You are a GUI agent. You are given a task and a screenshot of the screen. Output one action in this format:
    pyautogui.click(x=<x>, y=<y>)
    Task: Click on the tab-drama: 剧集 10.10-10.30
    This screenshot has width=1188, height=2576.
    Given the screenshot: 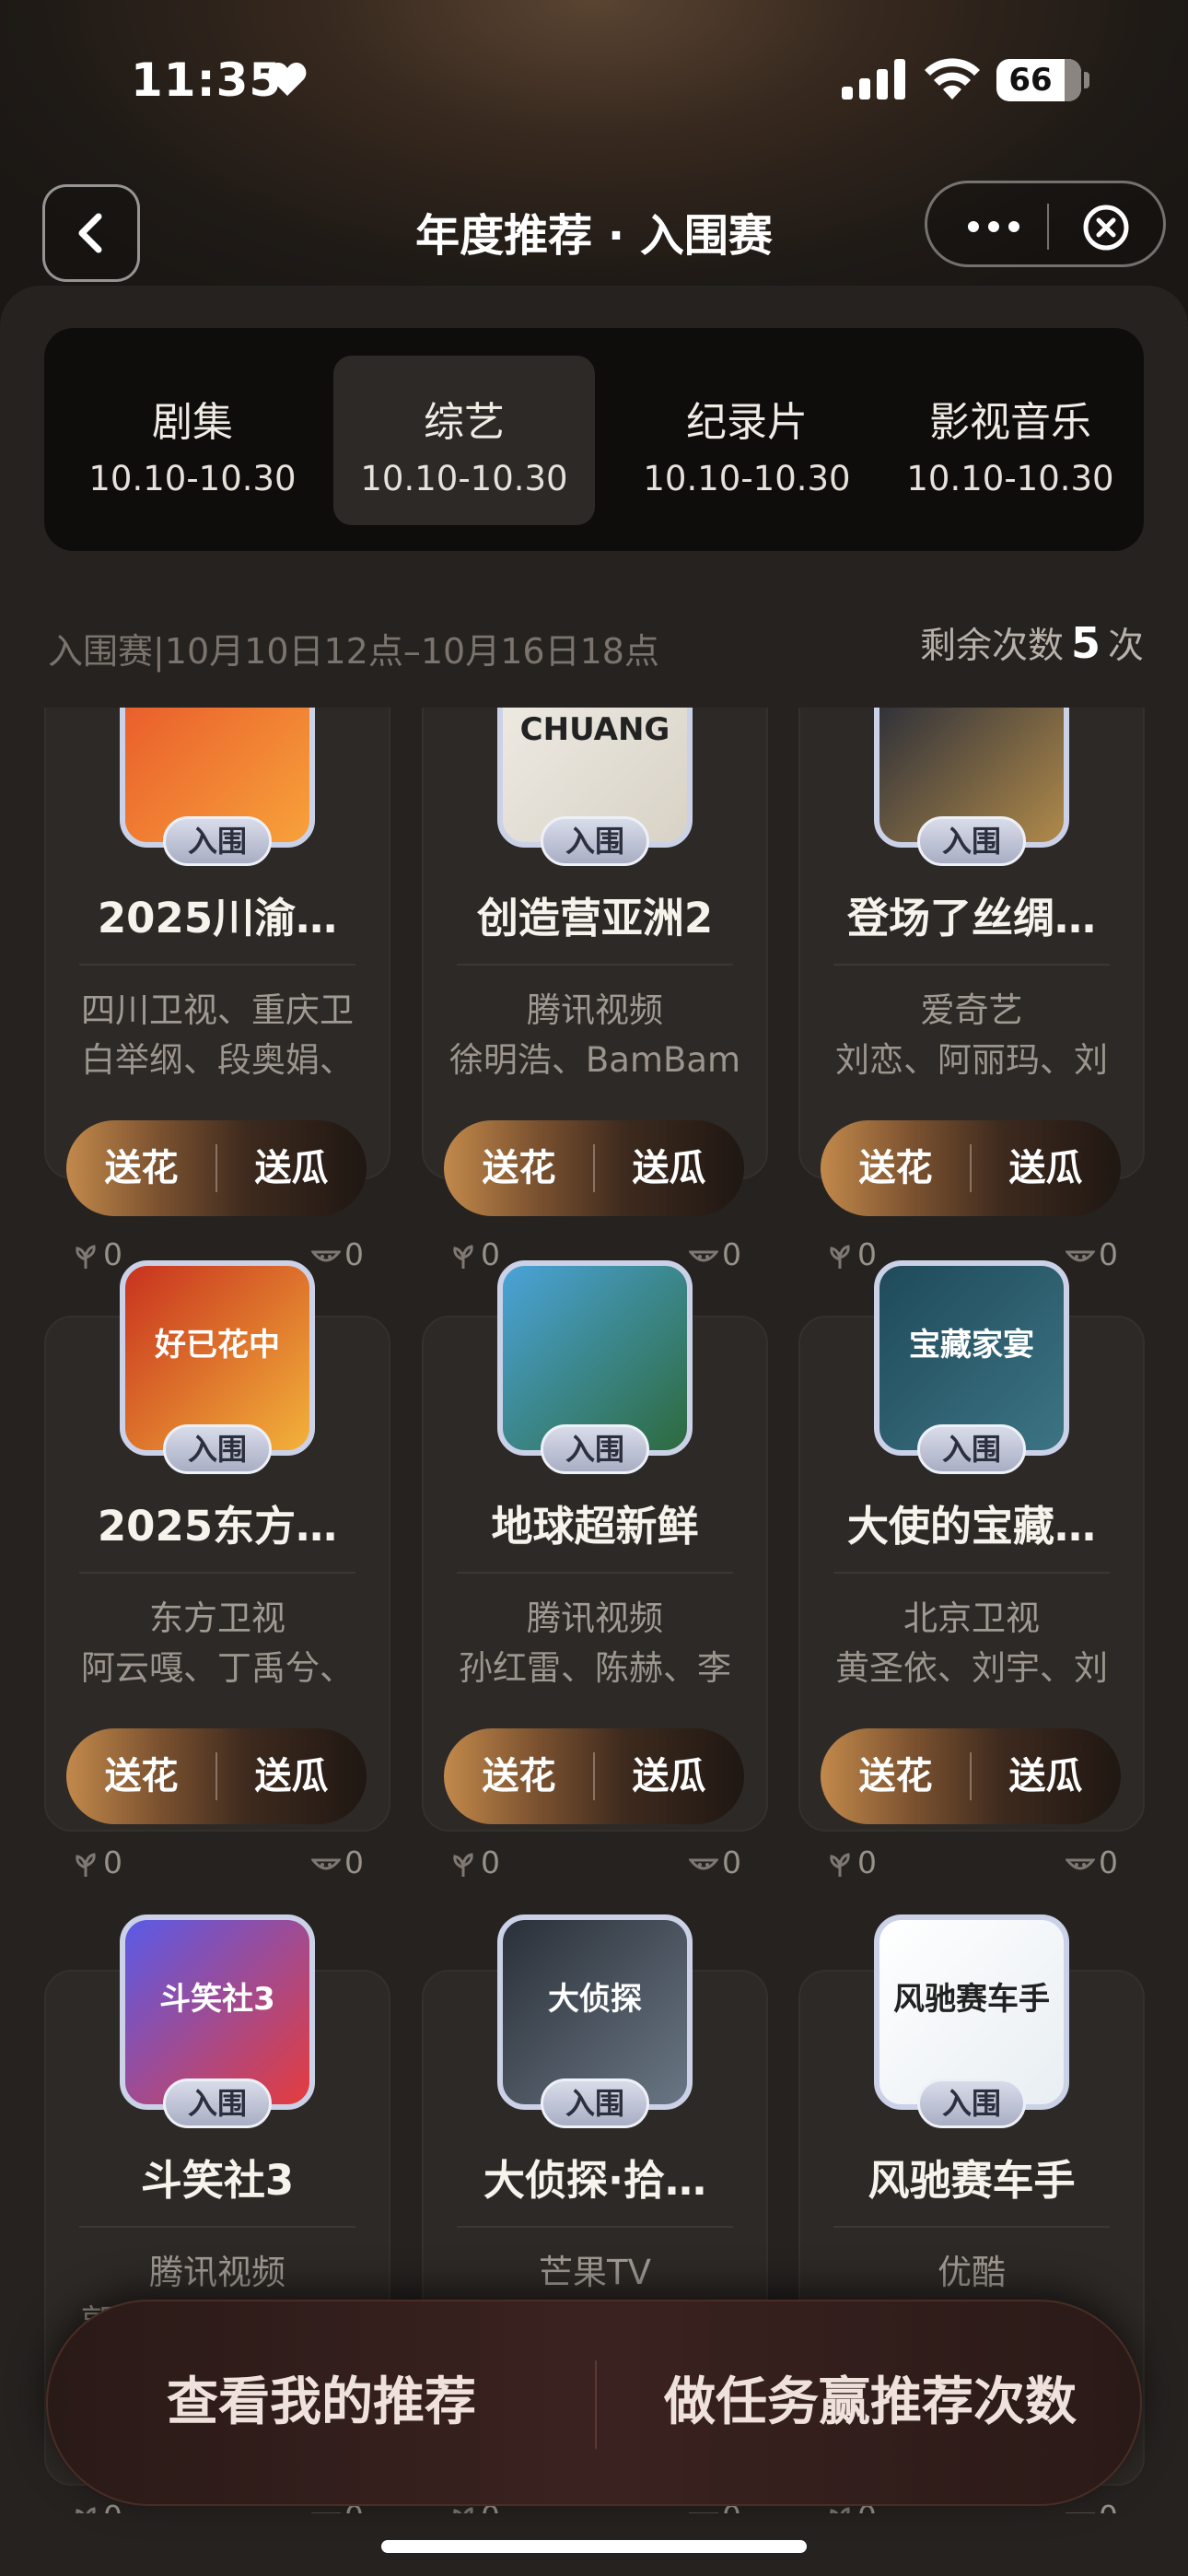 What is the action you would take?
    pyautogui.click(x=192, y=440)
    